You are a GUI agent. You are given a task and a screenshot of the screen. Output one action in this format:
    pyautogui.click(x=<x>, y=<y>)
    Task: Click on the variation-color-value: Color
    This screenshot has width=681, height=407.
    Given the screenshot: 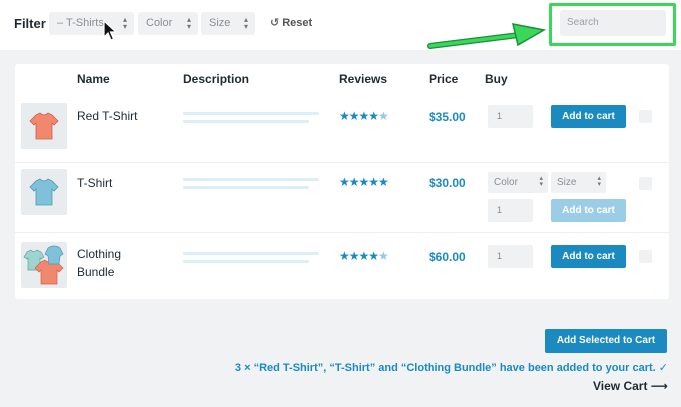 What is the action you would take?
    pyautogui.click(x=506, y=182)
    